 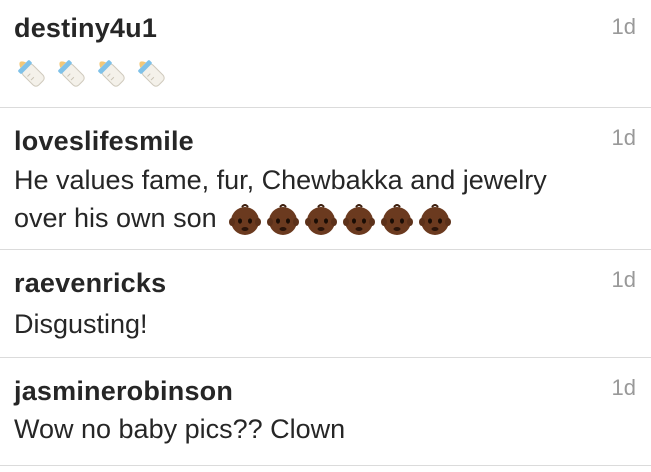 What do you see at coordinates (104, 141) in the screenshot?
I see `comment-username: loveslifesmile` at bounding box center [104, 141].